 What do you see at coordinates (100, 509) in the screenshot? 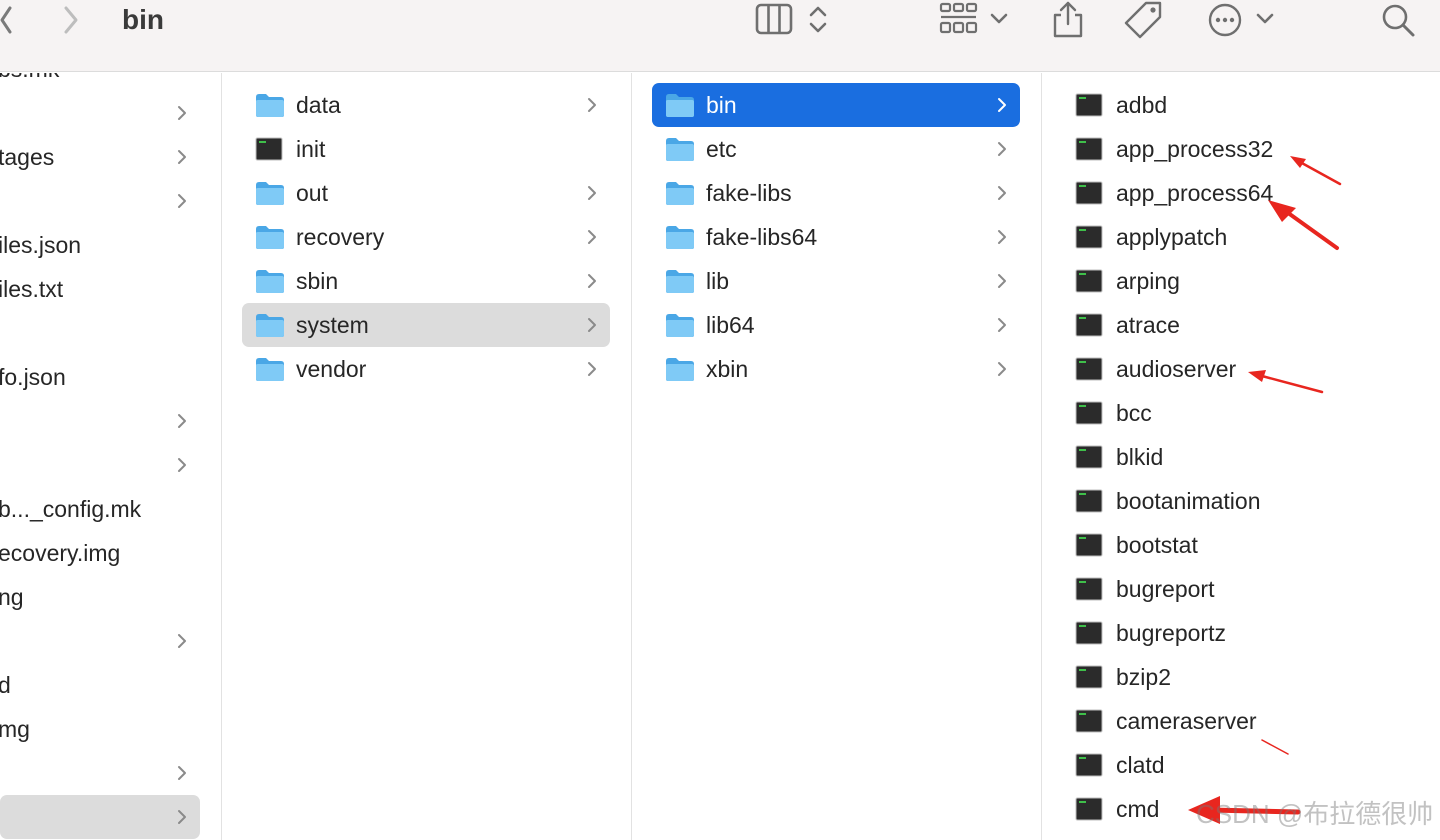
I see `sidebar-item: b..._config.mk` at bounding box center [100, 509].